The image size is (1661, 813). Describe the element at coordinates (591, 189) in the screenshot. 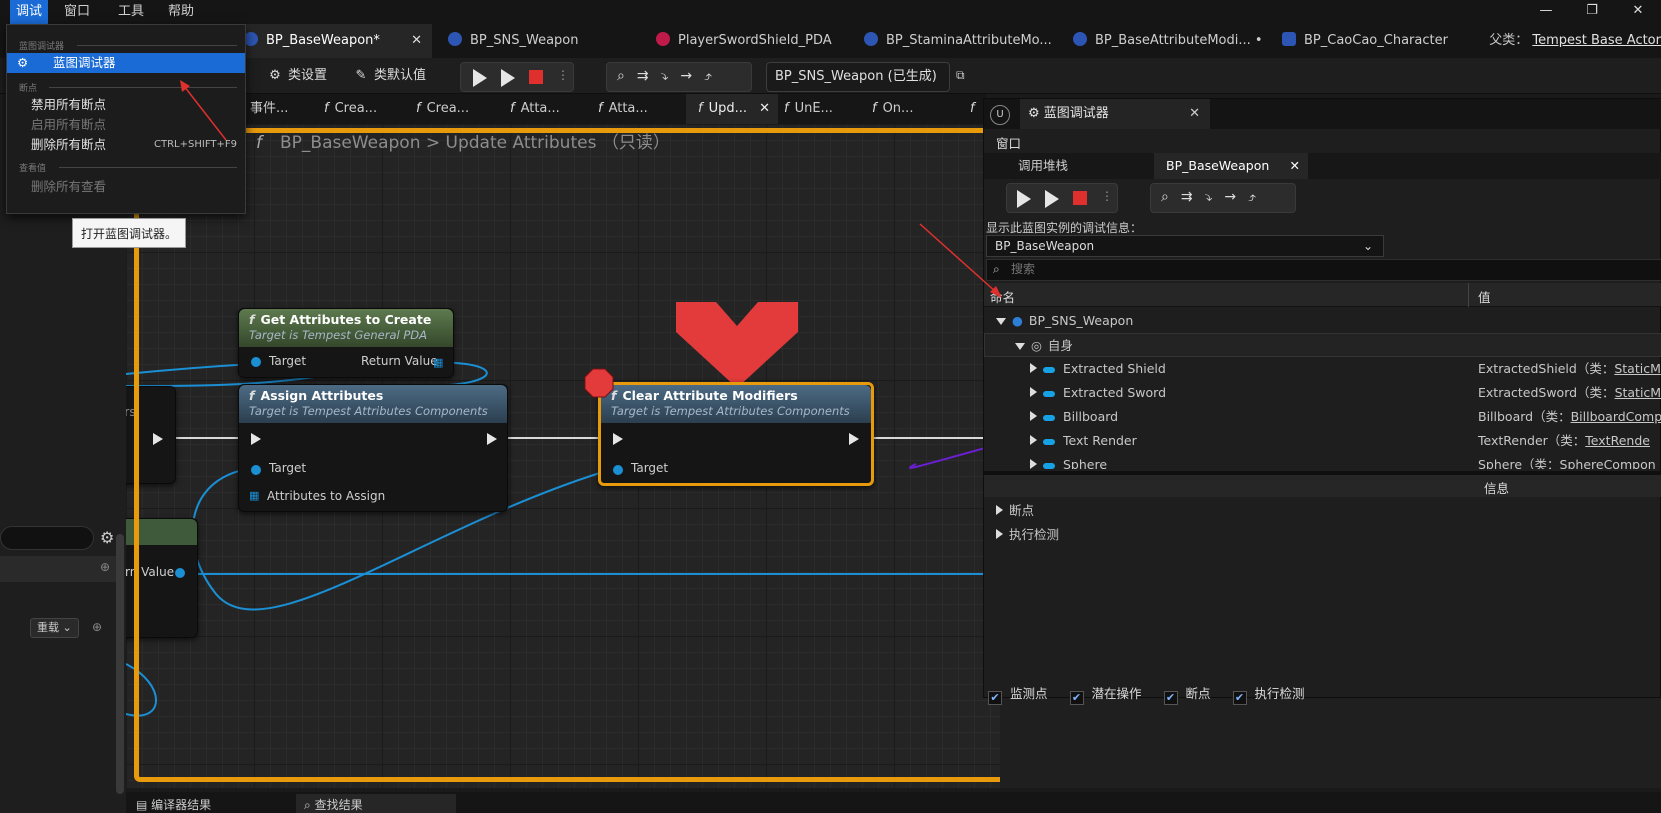

I see `annotation-arrows` at that location.